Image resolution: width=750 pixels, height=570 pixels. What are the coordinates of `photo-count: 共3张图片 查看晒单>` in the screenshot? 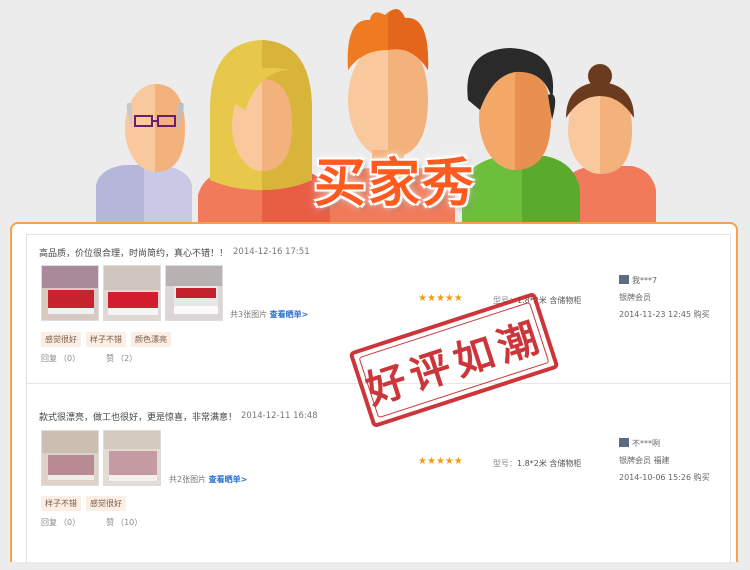 It's located at (269, 314).